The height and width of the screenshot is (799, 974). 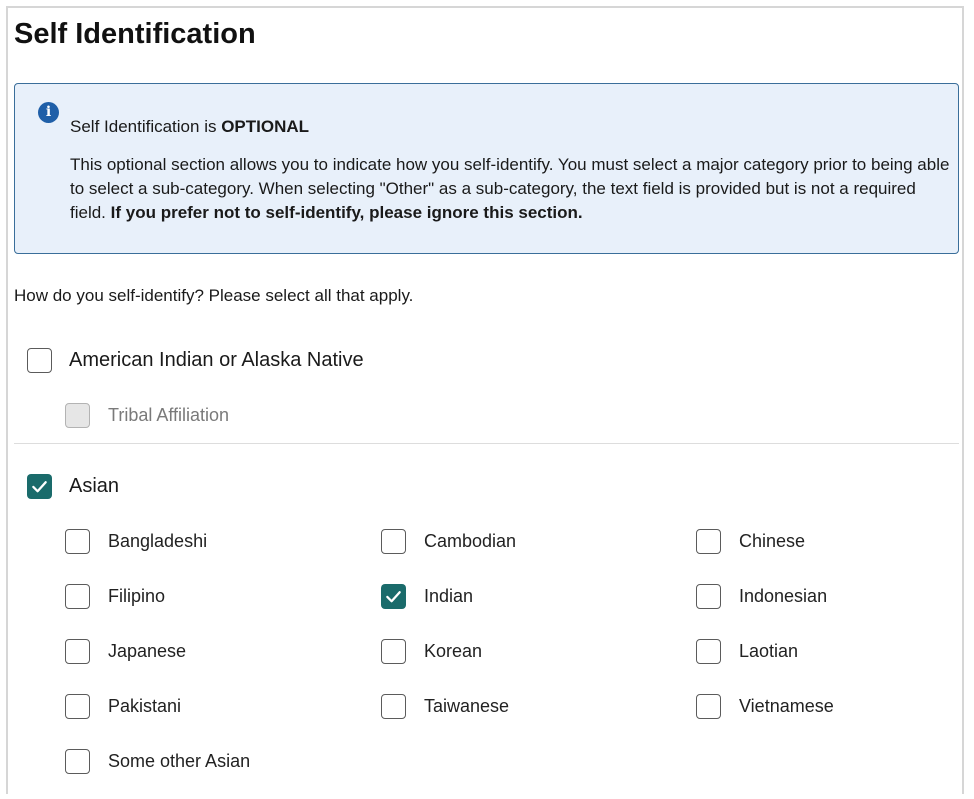 I want to click on label-laotian: Laotian, so click(x=769, y=651).